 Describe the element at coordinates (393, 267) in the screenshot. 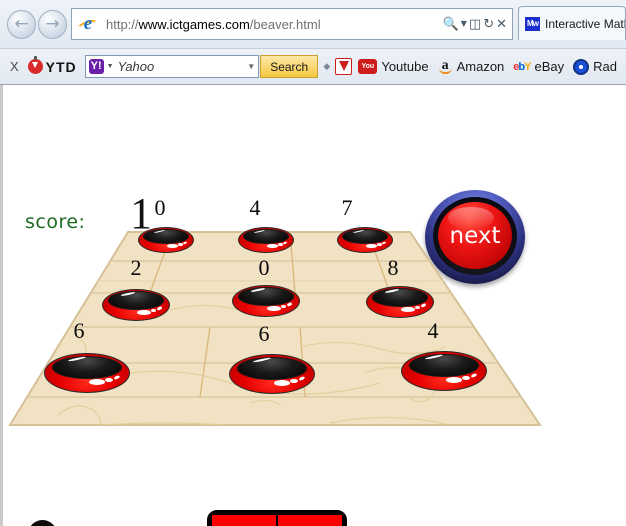

I see `hole-number-middle-2: 8` at that location.